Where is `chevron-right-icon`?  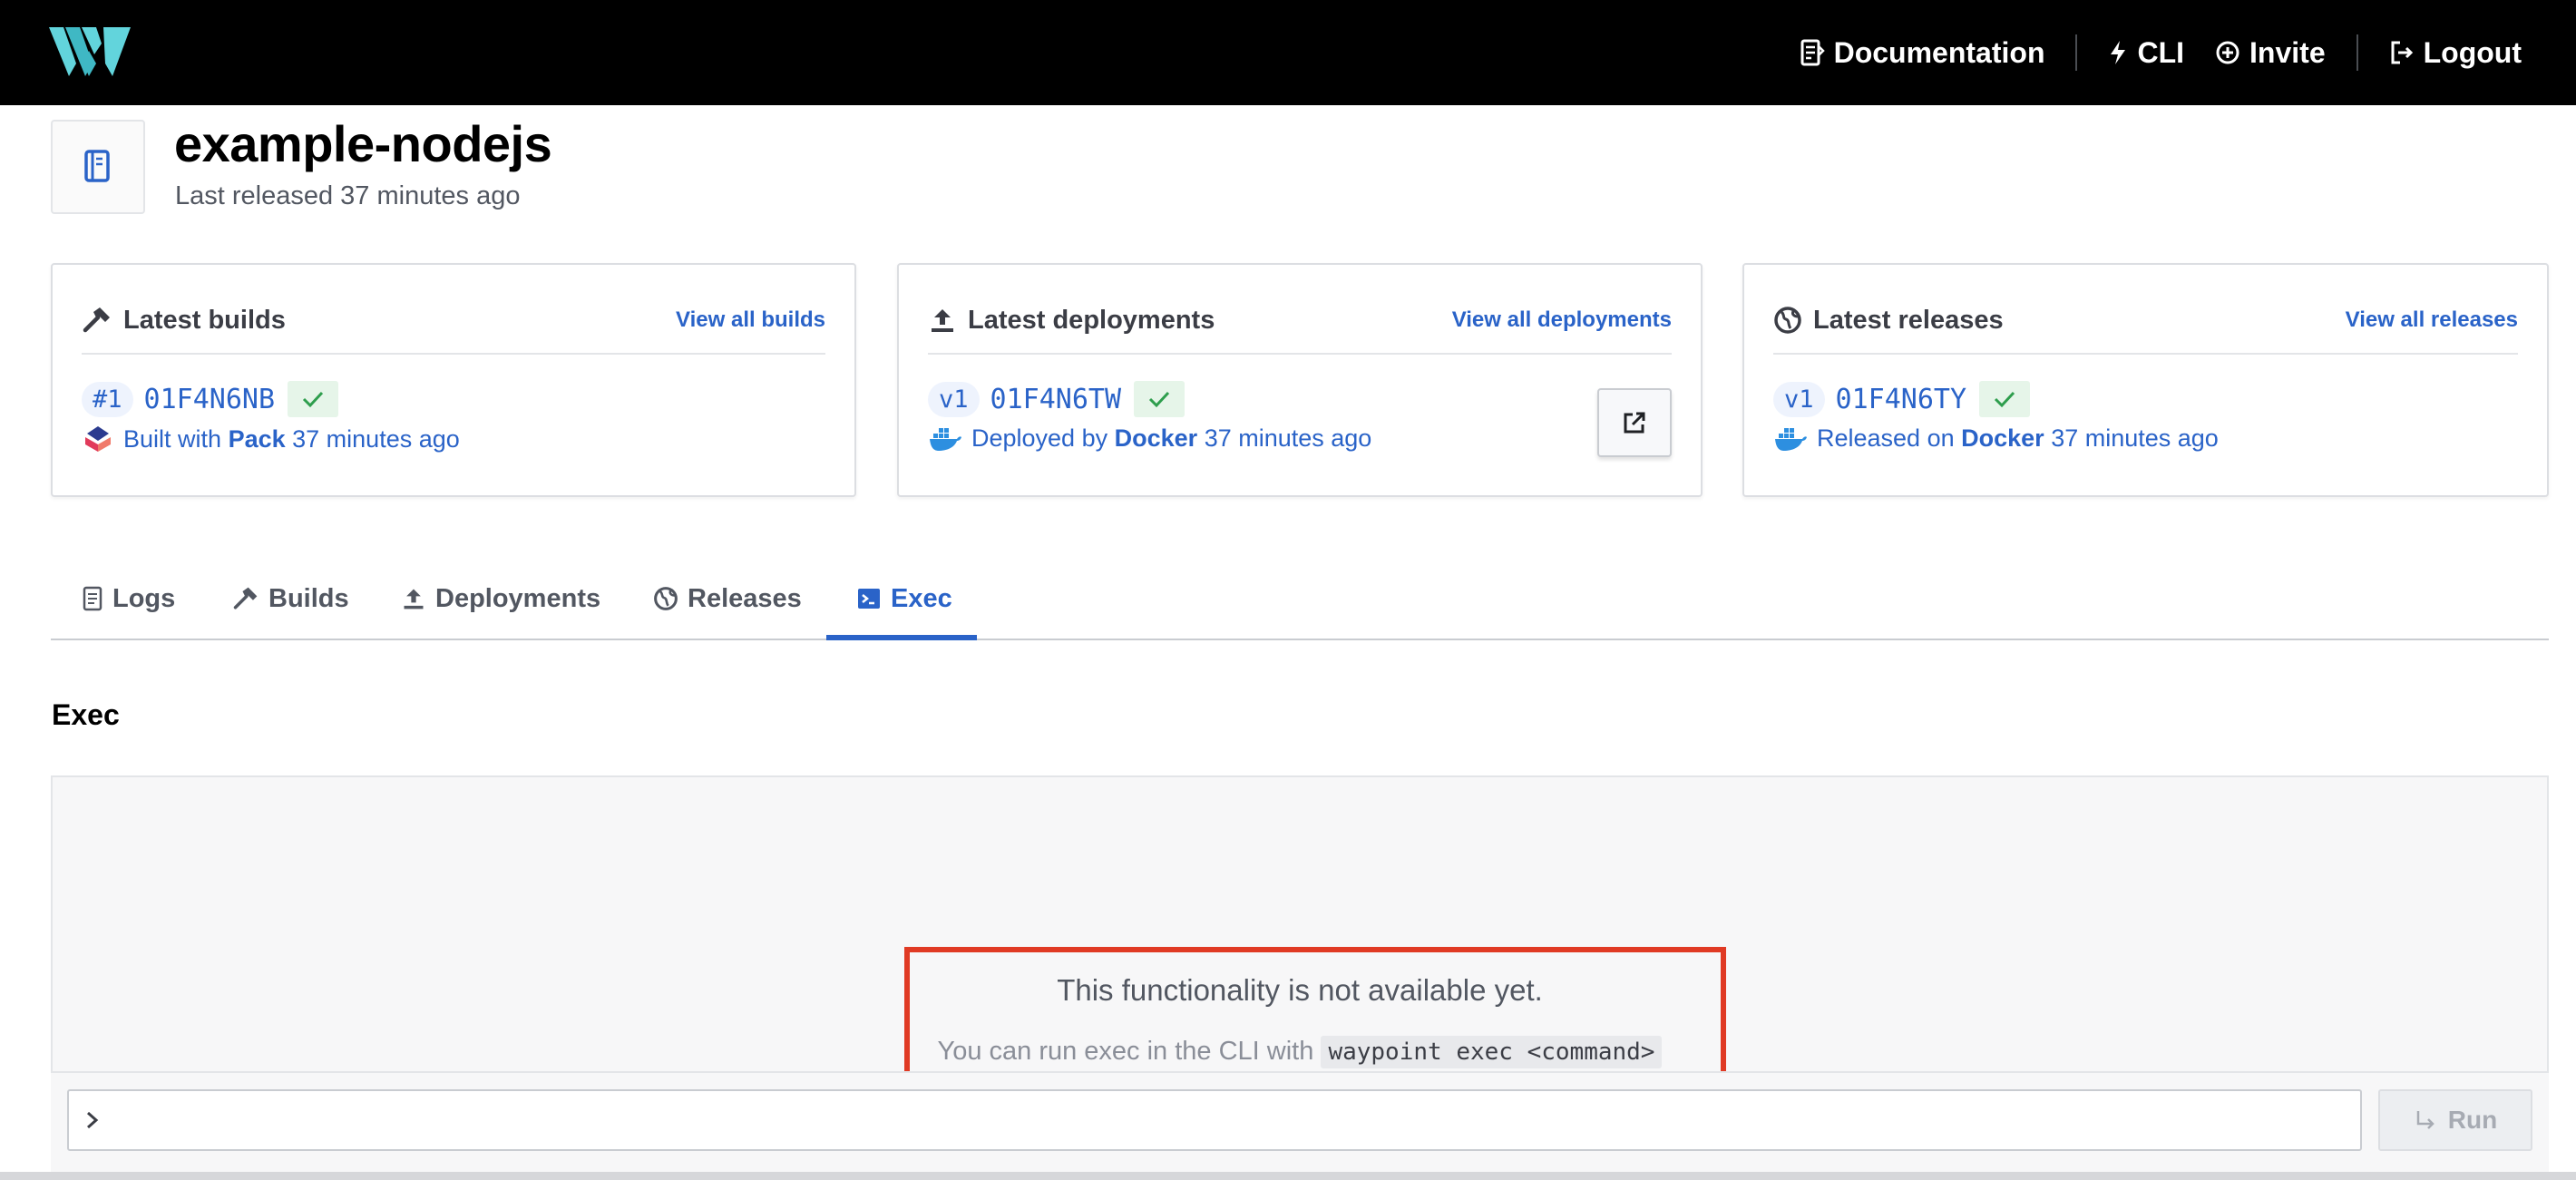
chevron-right-icon is located at coordinates (93, 1120).